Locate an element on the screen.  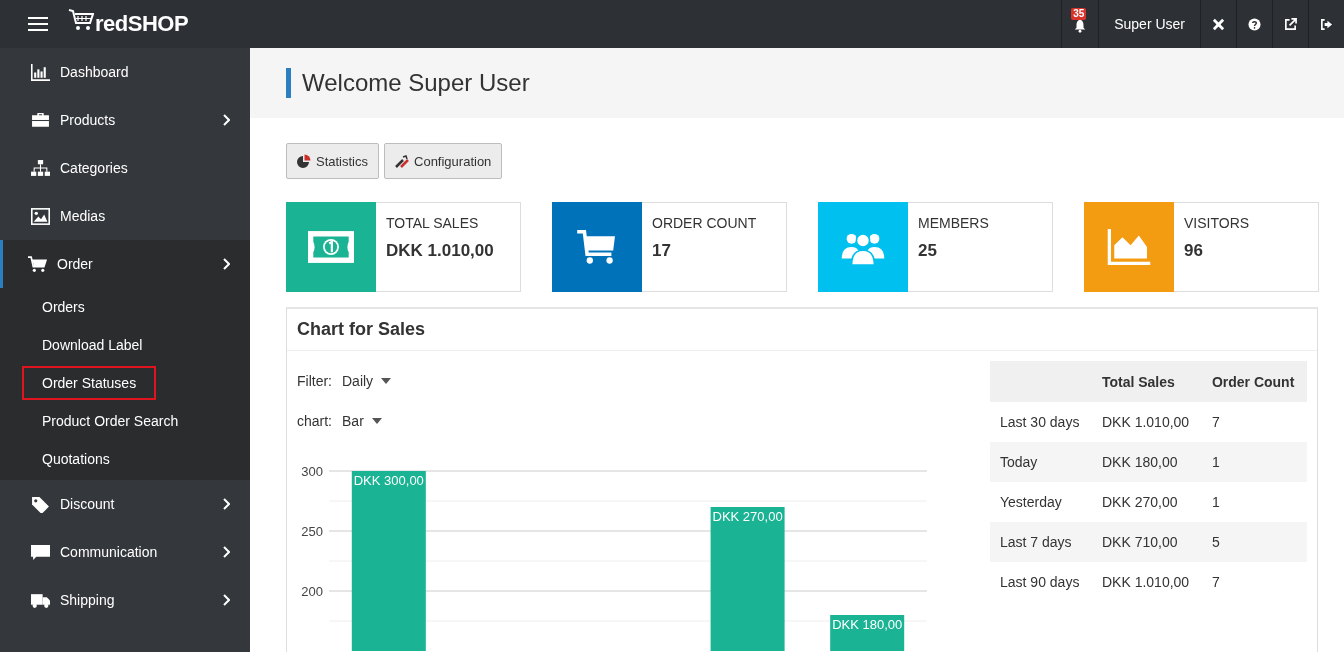
submenu-link: Download Label is located at coordinates (92, 345).